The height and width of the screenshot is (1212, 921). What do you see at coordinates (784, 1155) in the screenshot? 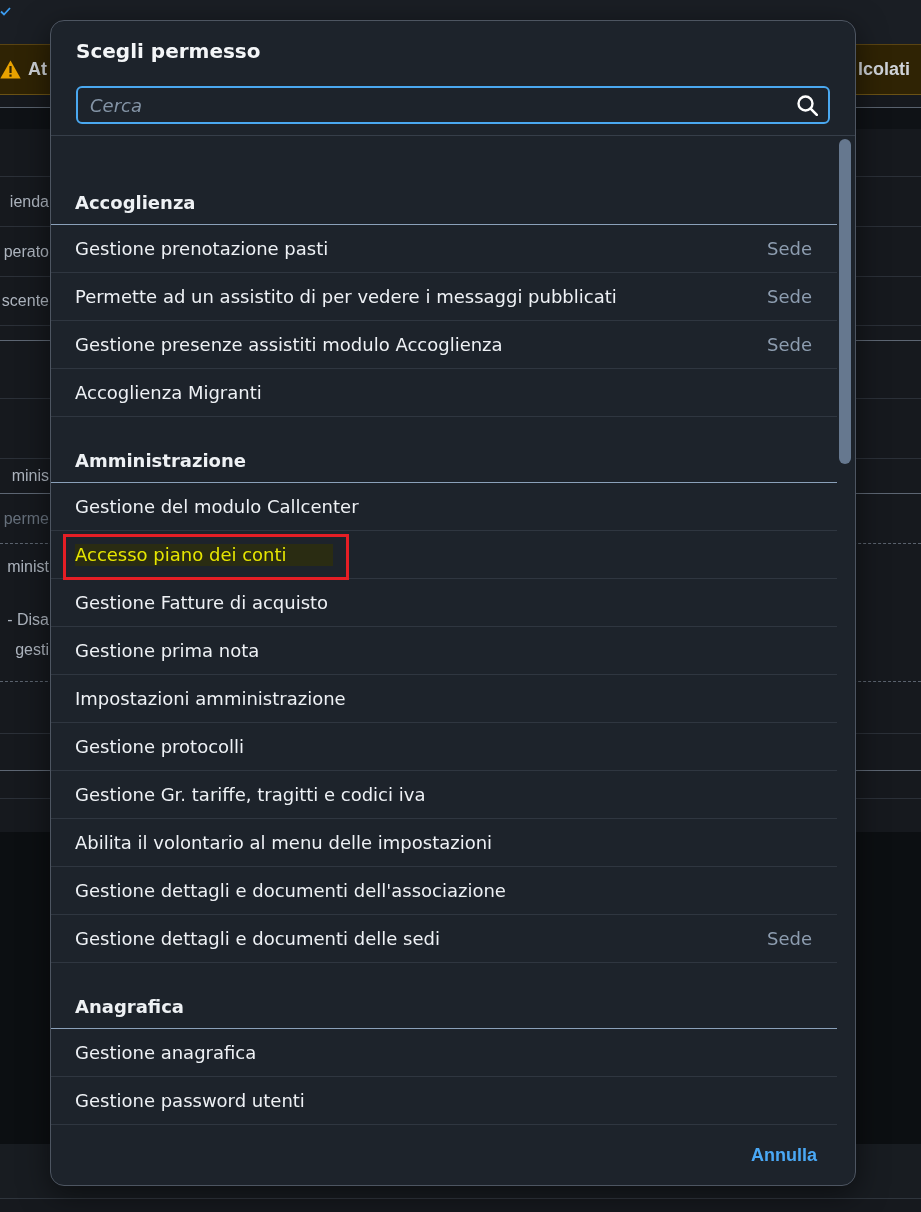
I see `cancel-button: Annulla` at bounding box center [784, 1155].